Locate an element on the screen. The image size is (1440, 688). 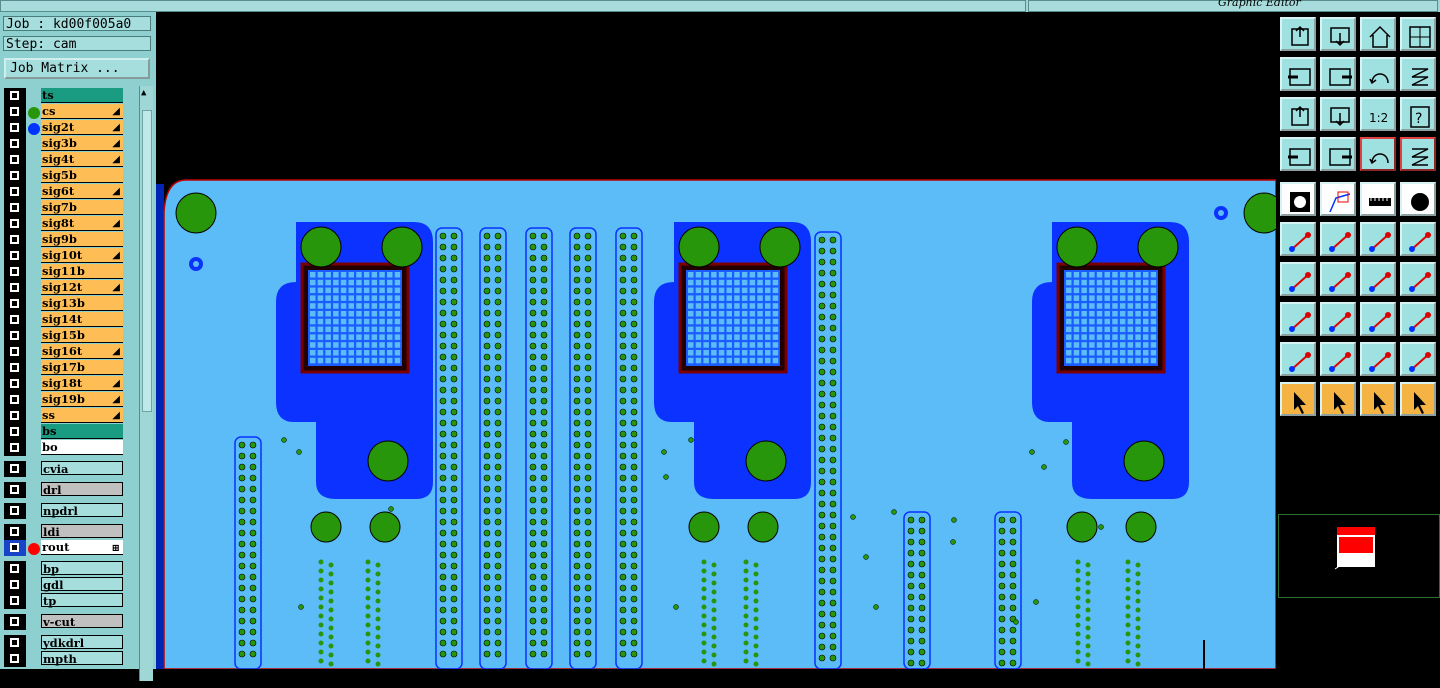
layer-row-sig15b: sig15b is located at coordinates (65, 336).